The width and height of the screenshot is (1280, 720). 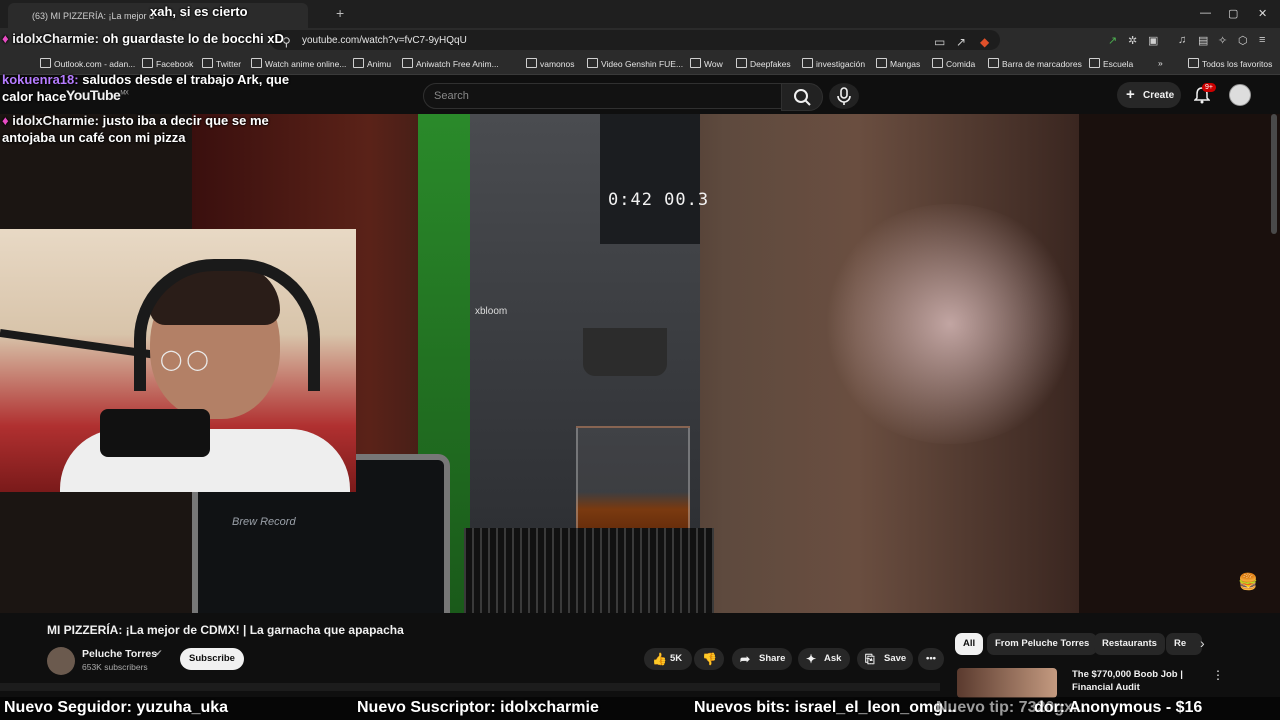 What do you see at coordinates (478, 707) in the screenshot?
I see `ticker-item: Nuevo Suscriptor: idolxcharmie` at bounding box center [478, 707].